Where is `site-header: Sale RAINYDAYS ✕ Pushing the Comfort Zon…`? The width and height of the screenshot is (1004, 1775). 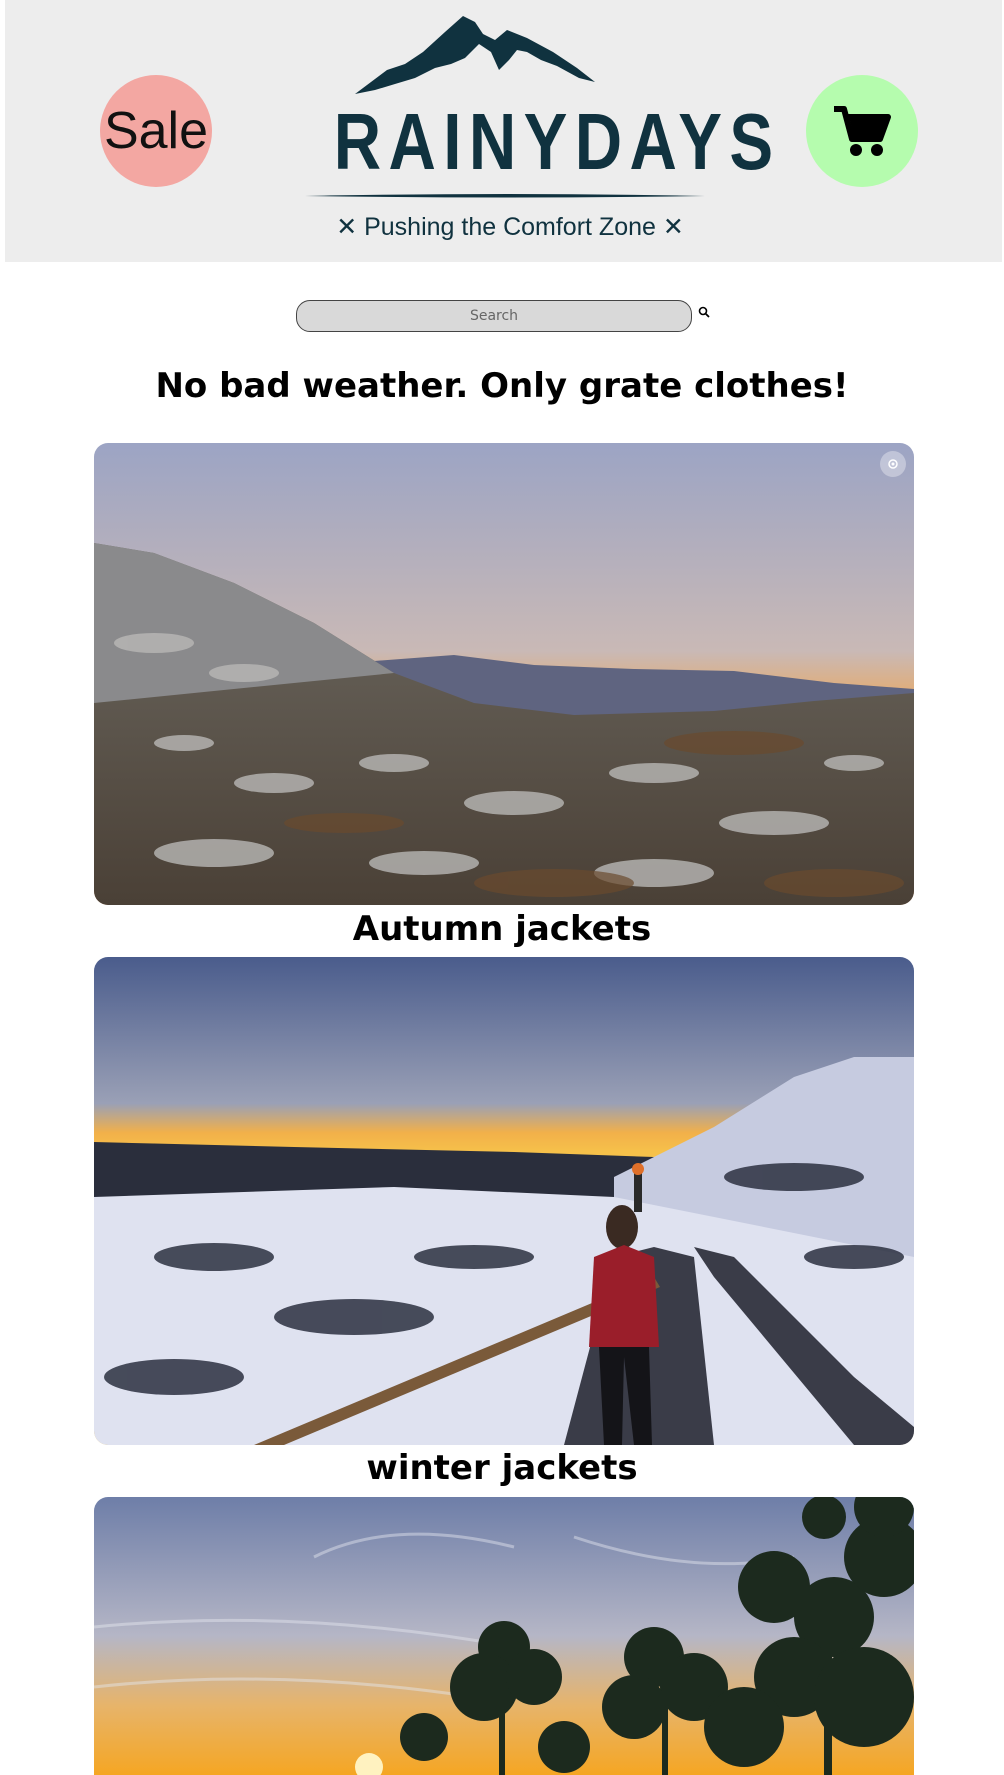 site-header: Sale RAINYDAYS ✕ Pushing the Comfort Zon… is located at coordinates (503, 131).